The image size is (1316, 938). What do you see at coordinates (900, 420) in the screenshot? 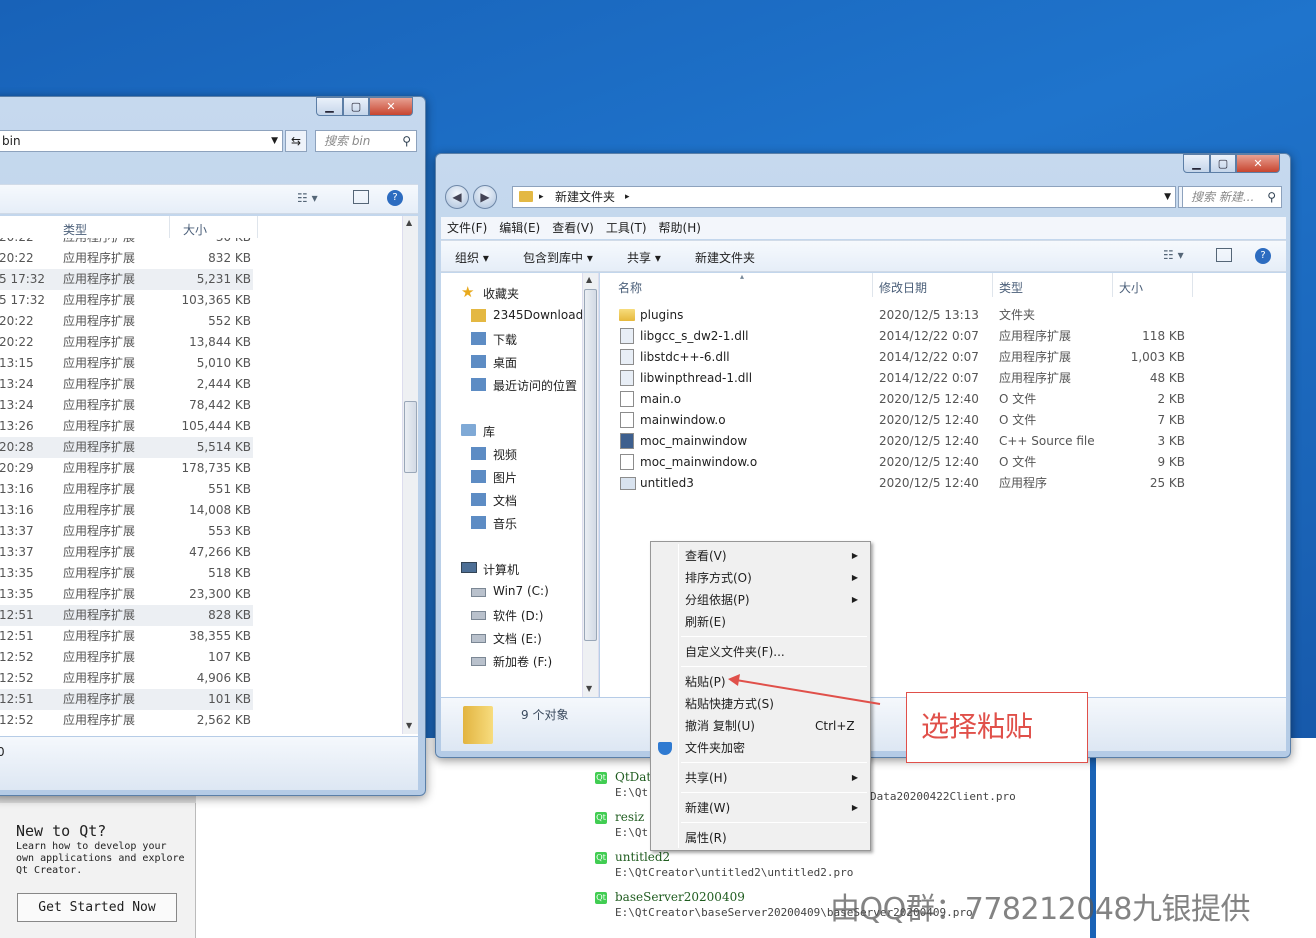
I see `file-row: mainwindow.o 2020/12/5 12:40 O 文件 7 KB` at bounding box center [900, 420].